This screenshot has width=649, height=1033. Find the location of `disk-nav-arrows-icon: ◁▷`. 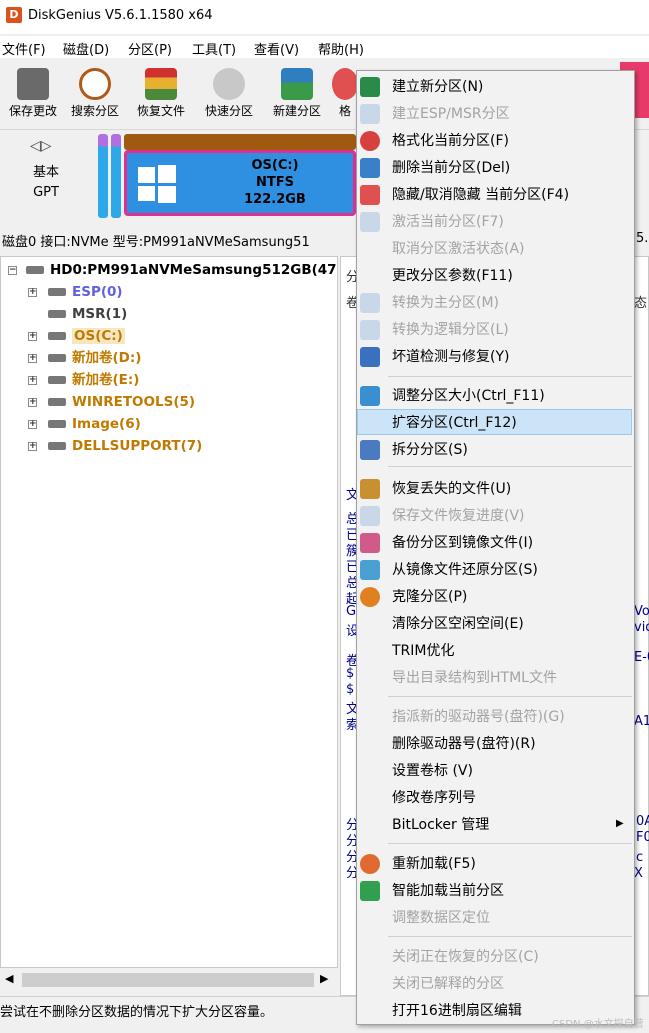

disk-nav-arrows-icon: ◁▷ is located at coordinates (41, 146).